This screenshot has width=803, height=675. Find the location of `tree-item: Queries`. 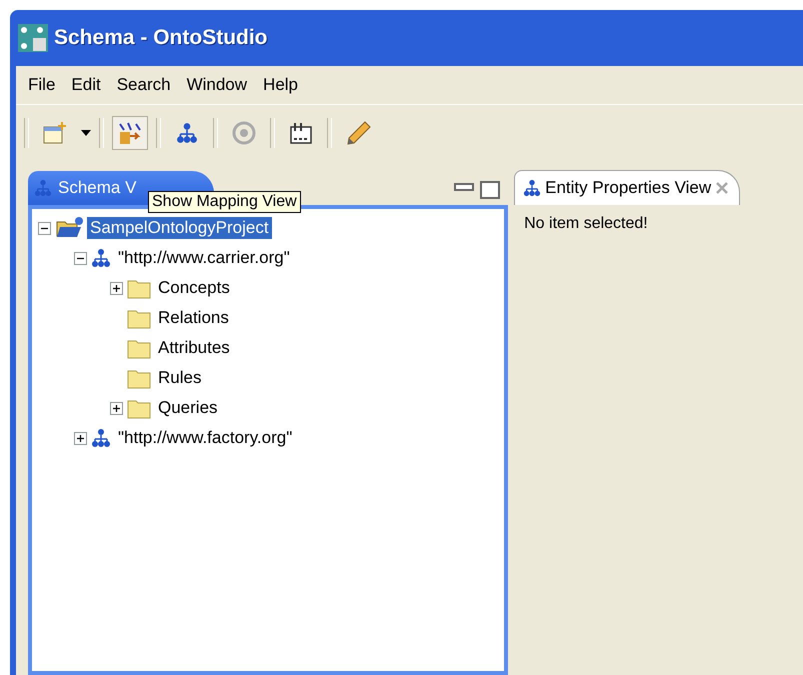

tree-item: Queries is located at coordinates (188, 408).